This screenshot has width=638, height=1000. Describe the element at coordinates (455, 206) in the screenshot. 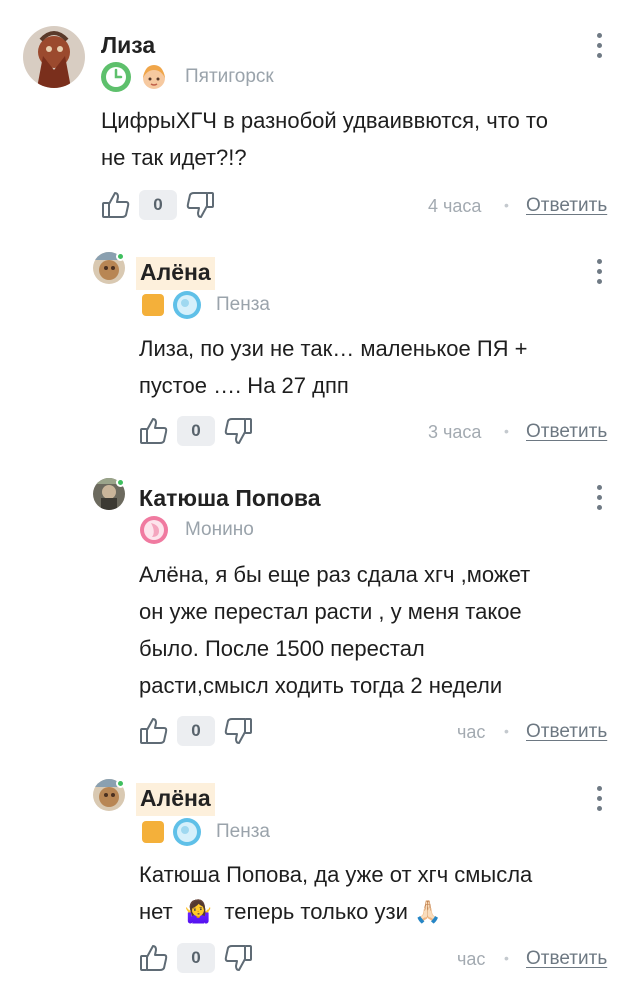

I see `timestamp: 4 часа` at that location.